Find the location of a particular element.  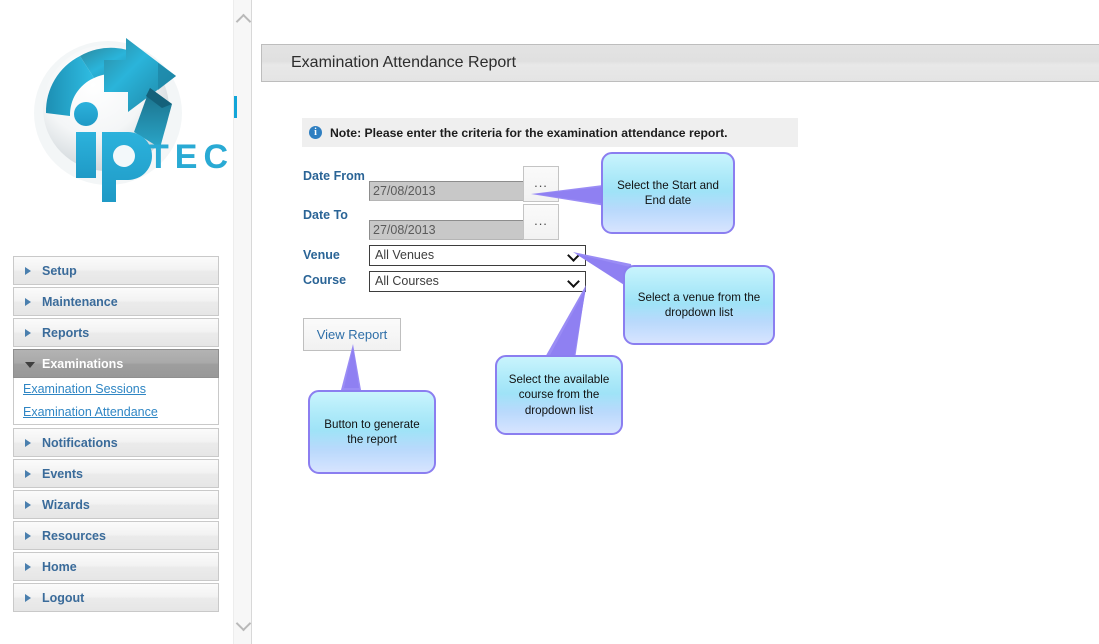

sidebar-item-notifications: Notifications is located at coordinates (116, 442).